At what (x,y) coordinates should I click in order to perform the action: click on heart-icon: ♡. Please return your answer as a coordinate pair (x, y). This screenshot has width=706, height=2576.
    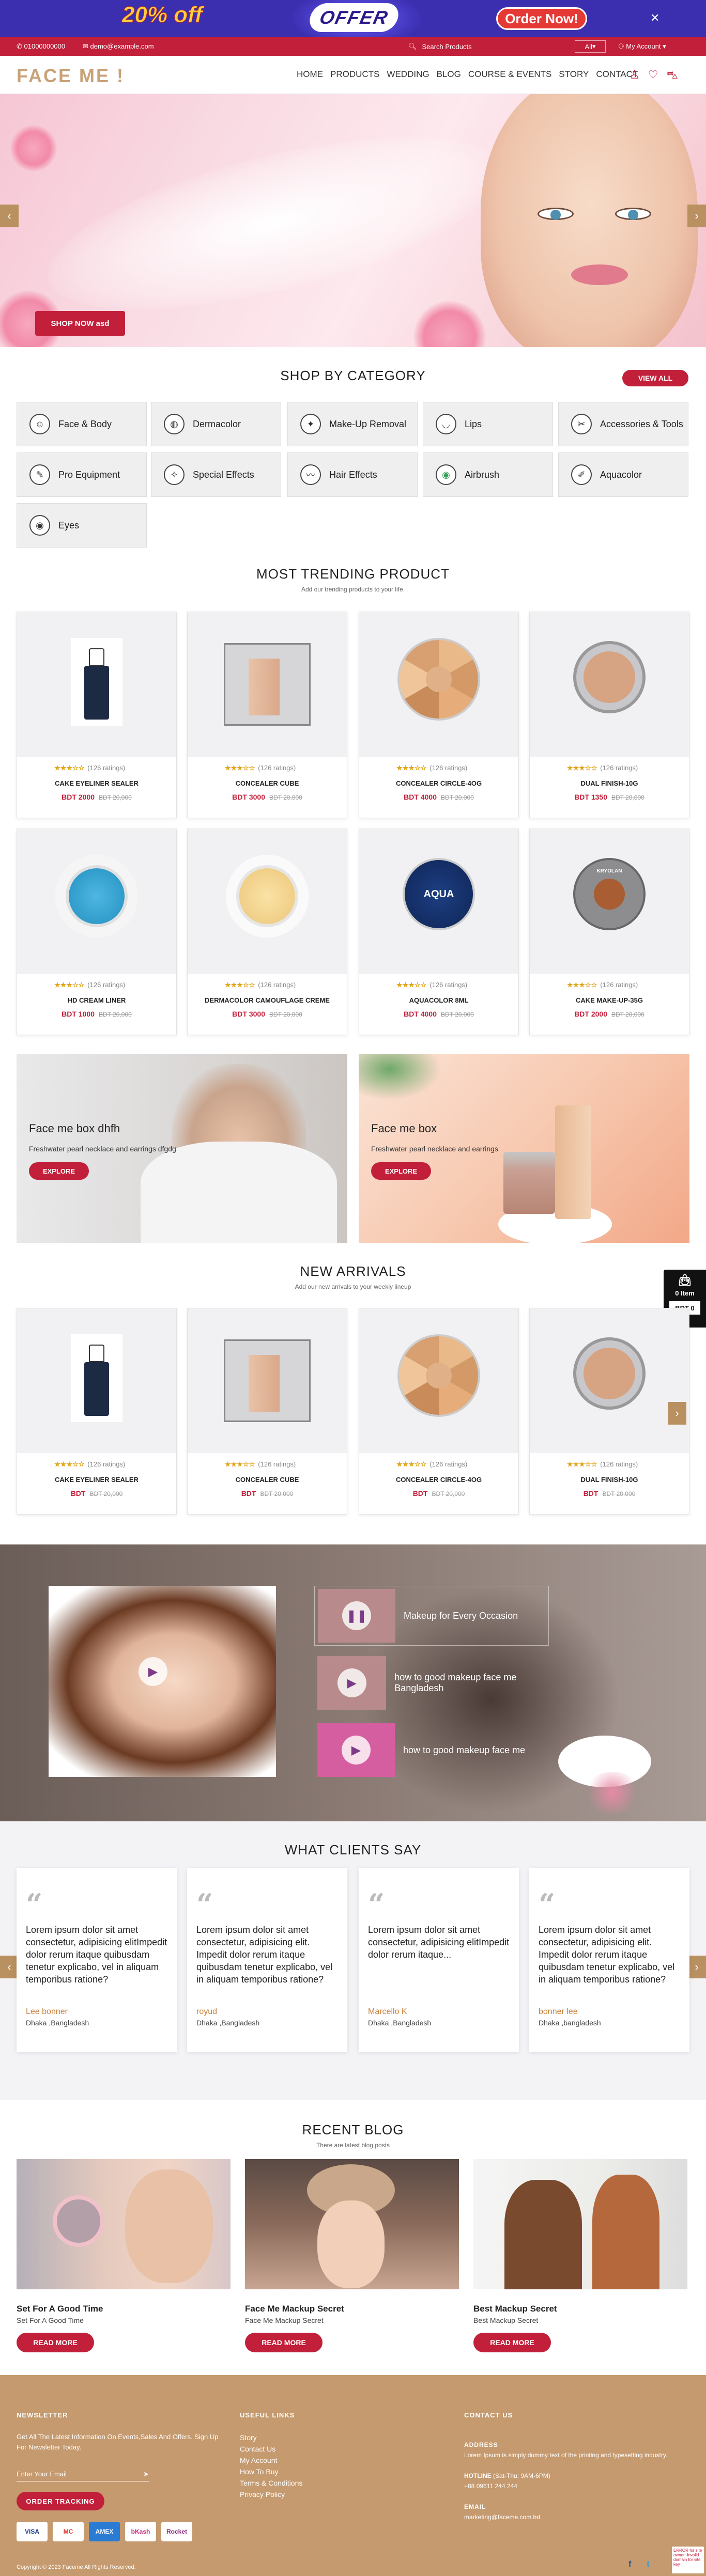
    Looking at the image, I should click on (653, 76).